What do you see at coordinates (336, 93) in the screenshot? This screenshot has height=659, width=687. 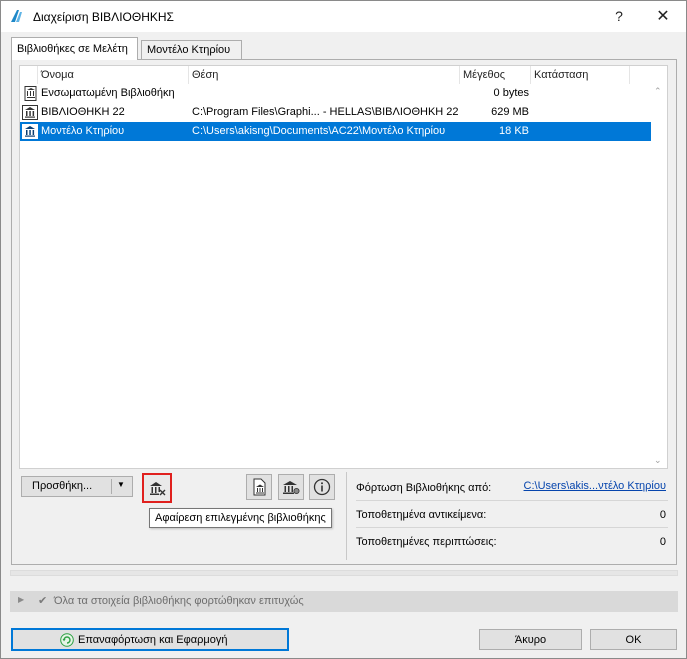 I see `table-row: Ενσωματωμένη Βιβλιοθήκη 0 bytes` at bounding box center [336, 93].